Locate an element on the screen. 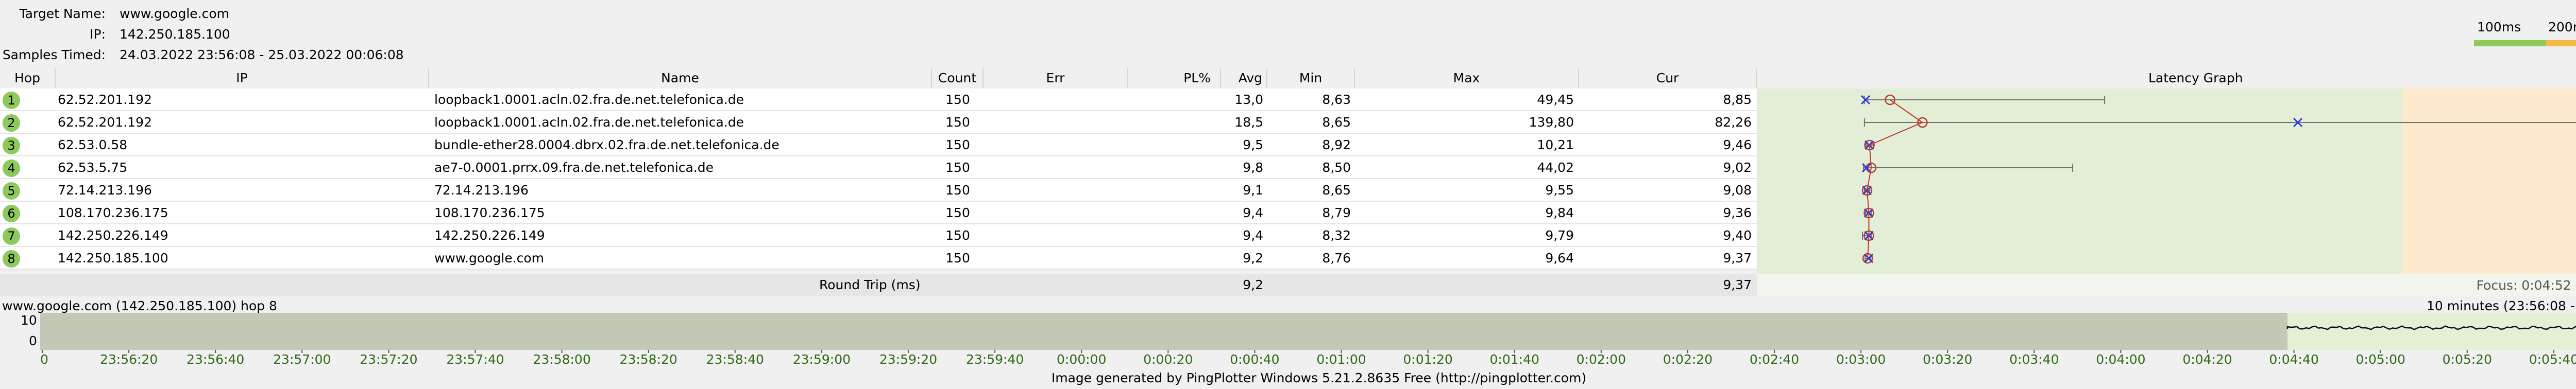 The image size is (2576, 389). round-trip-label: Round Trip (ms) is located at coordinates (870, 284).